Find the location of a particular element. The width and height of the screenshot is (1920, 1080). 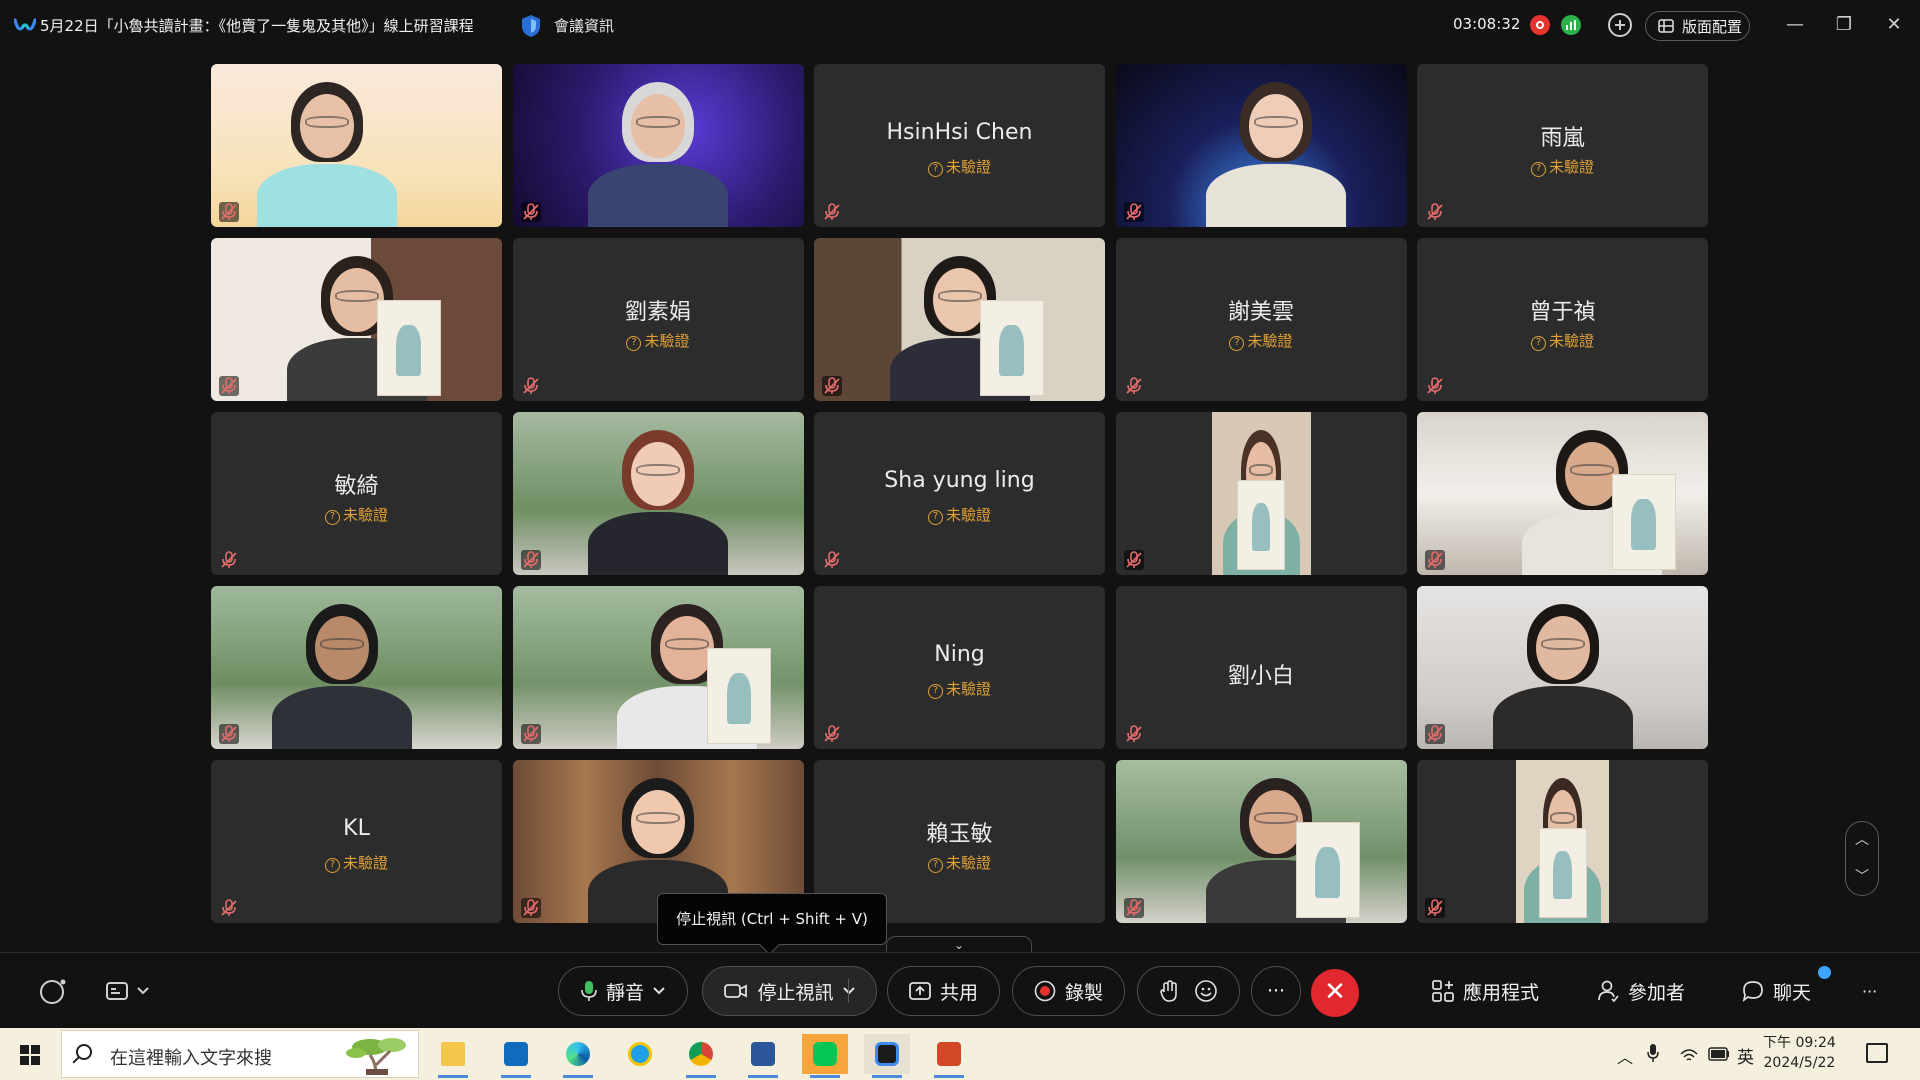

participant-tile: 敏綺? 未驗證 is located at coordinates (356, 493).